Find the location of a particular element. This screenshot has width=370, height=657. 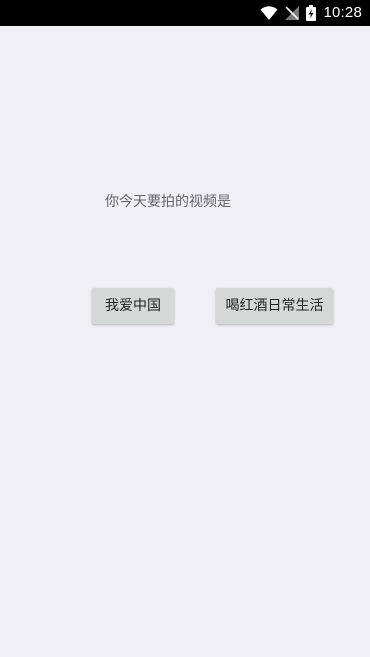

battery-charging-icon is located at coordinates (311, 13).